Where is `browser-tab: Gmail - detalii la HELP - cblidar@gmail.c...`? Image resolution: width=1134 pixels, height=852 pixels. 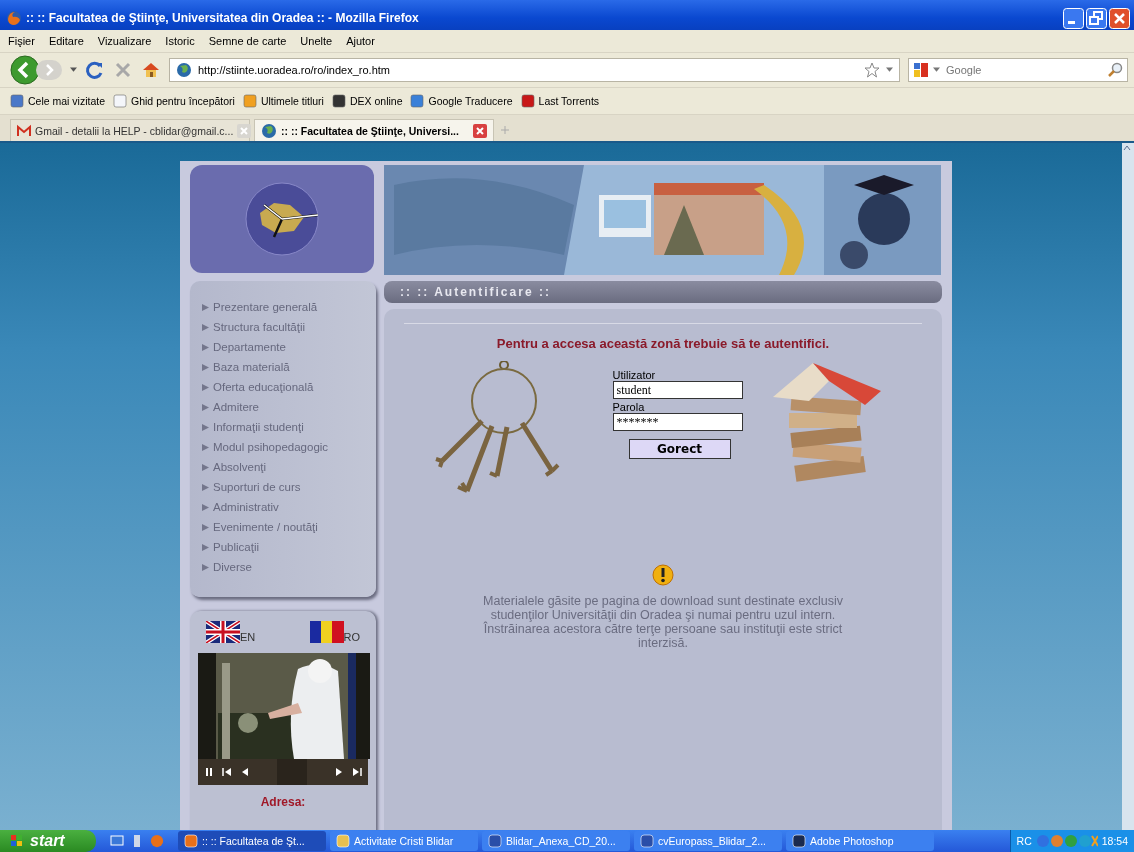 browser-tab: Gmail - detalii la HELP - cblidar@gmail.c... is located at coordinates (130, 130).